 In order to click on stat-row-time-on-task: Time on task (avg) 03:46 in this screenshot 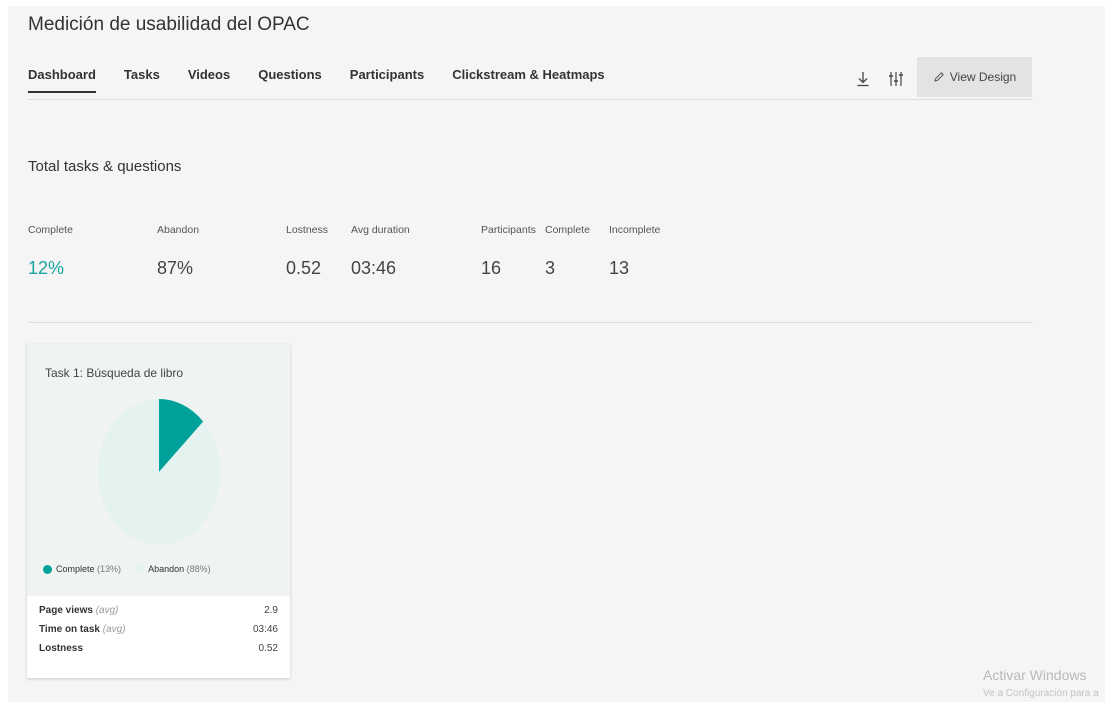, I will do `click(158, 629)`.